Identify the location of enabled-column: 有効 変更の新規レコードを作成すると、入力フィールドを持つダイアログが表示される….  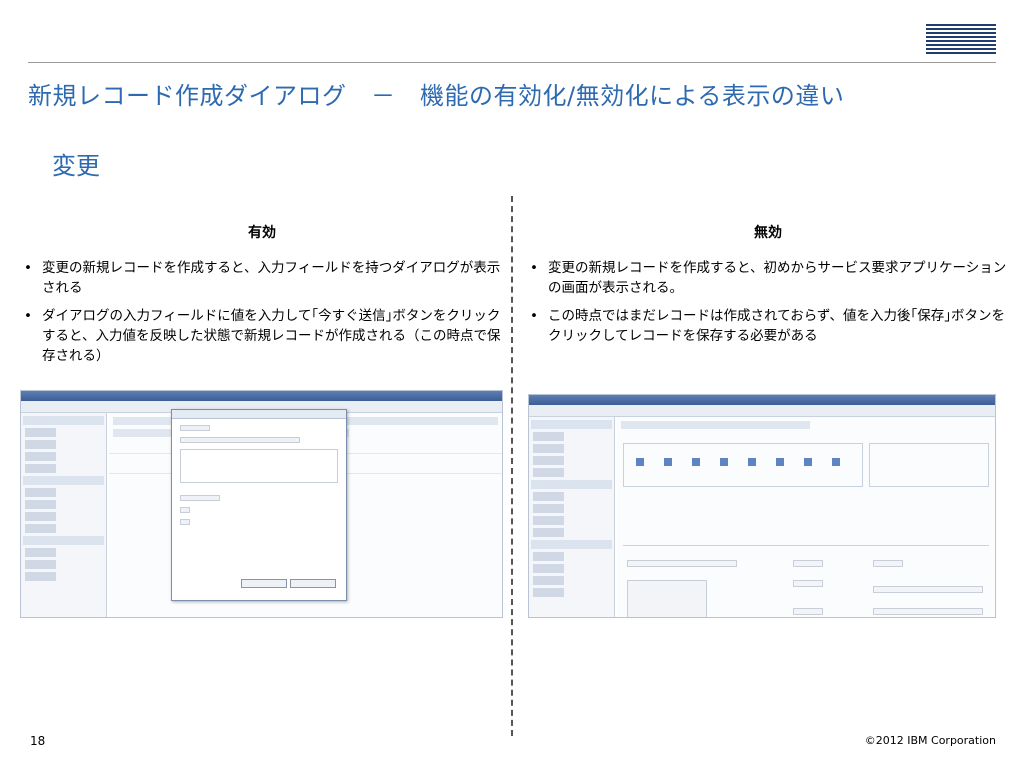
(262, 298).